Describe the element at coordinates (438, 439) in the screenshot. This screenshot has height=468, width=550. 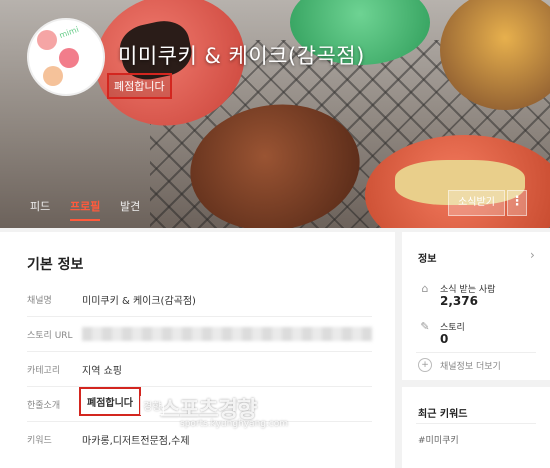
I see `keyword-tag: #미미쿠키` at that location.